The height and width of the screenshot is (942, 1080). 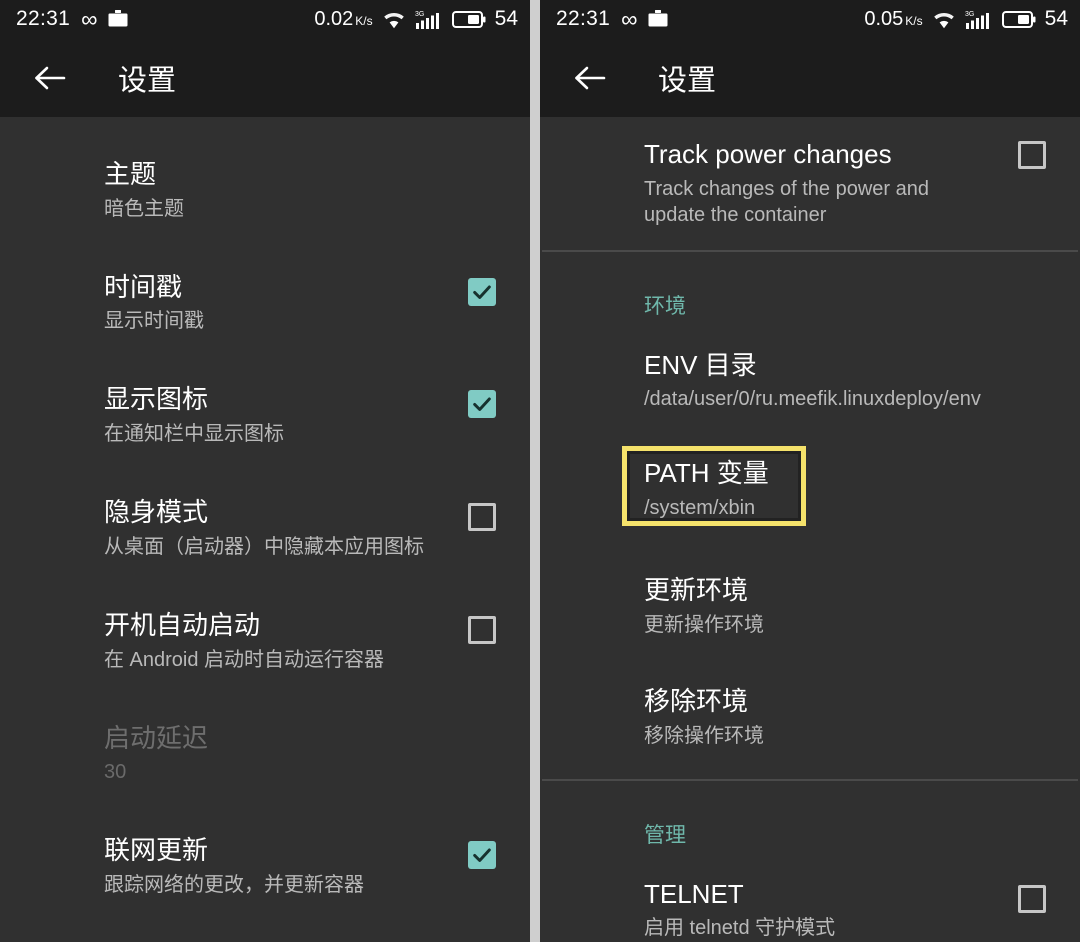 I want to click on list-item-title: 联网更新, so click(x=156, y=850).